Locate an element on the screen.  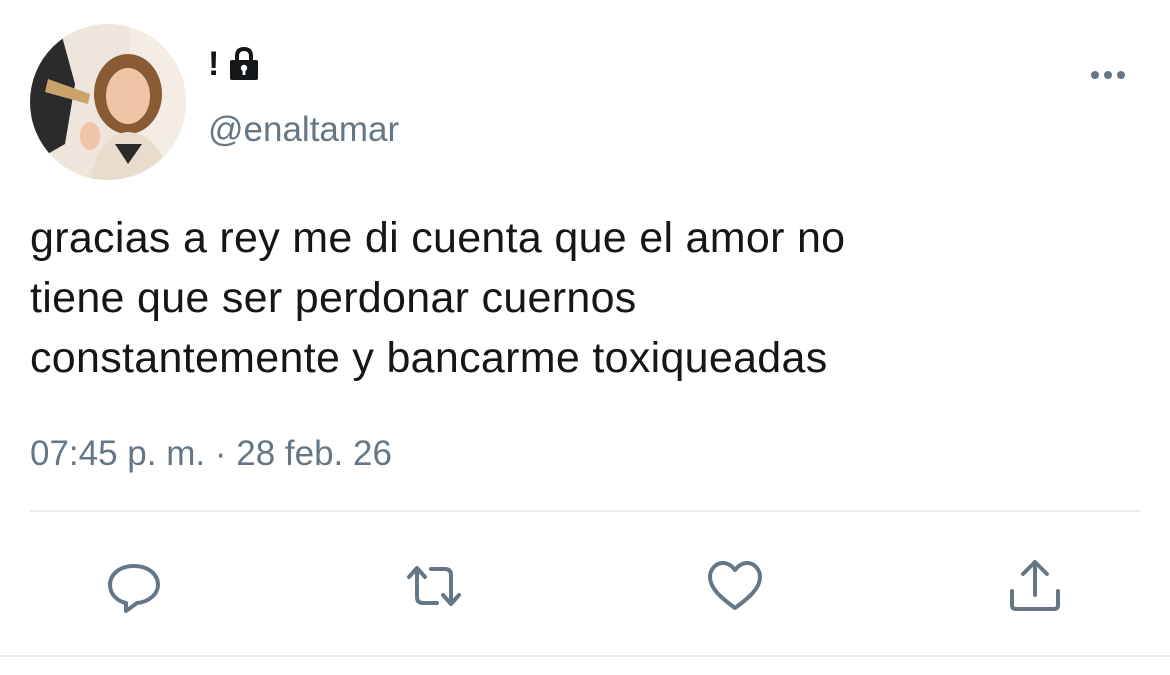
reply-icon is located at coordinates (134, 588).